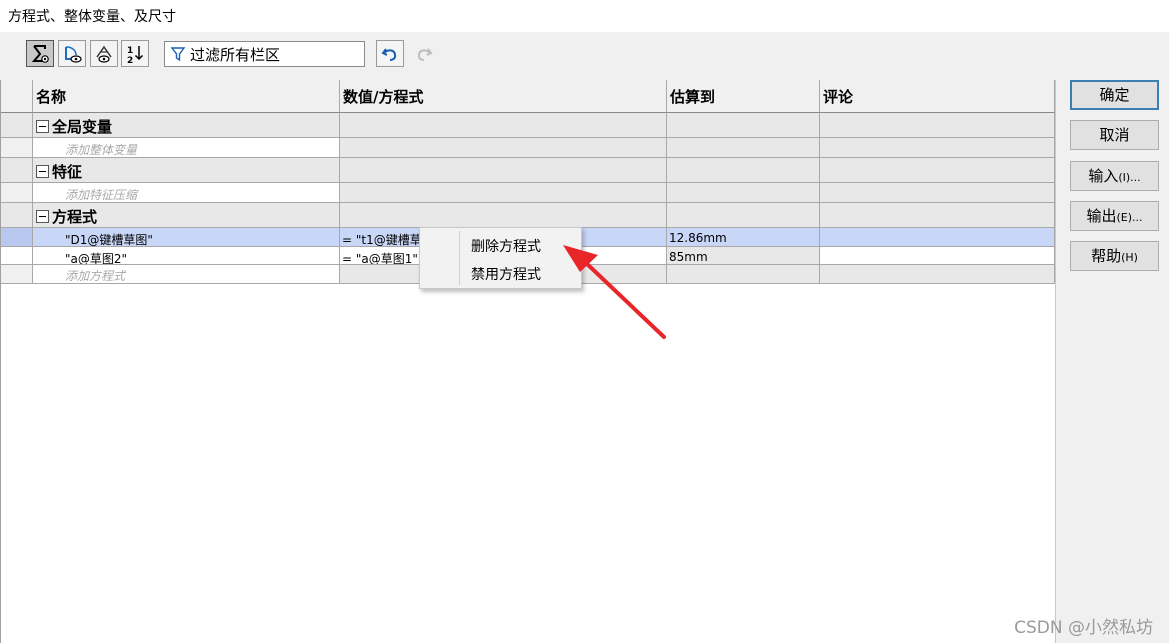 Image resolution: width=1169 pixels, height=643 pixels. What do you see at coordinates (130, 51) in the screenshot?
I see `svg-text: 1` at bounding box center [130, 51].